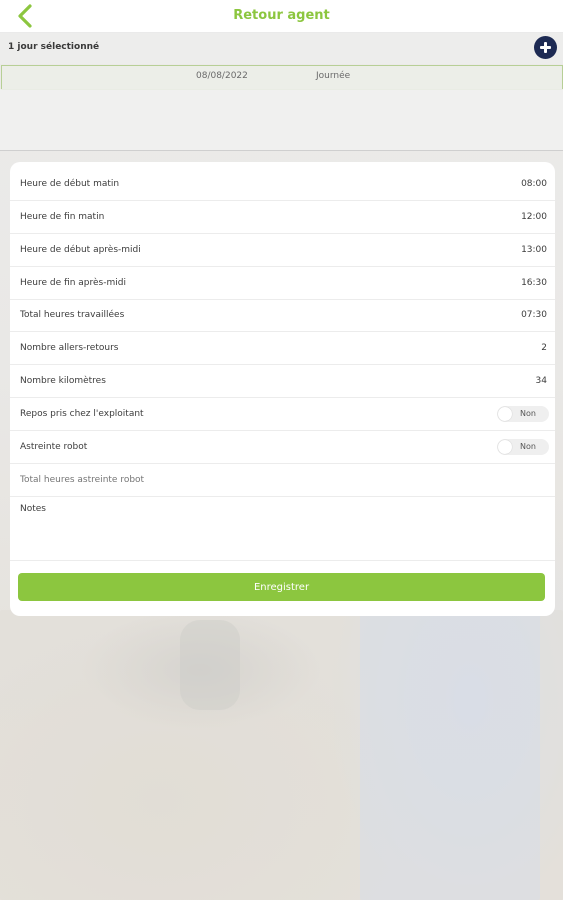  Describe the element at coordinates (282, 217) in the screenshot. I see `end-morning-row: Heure de fin matin 12:00` at that location.